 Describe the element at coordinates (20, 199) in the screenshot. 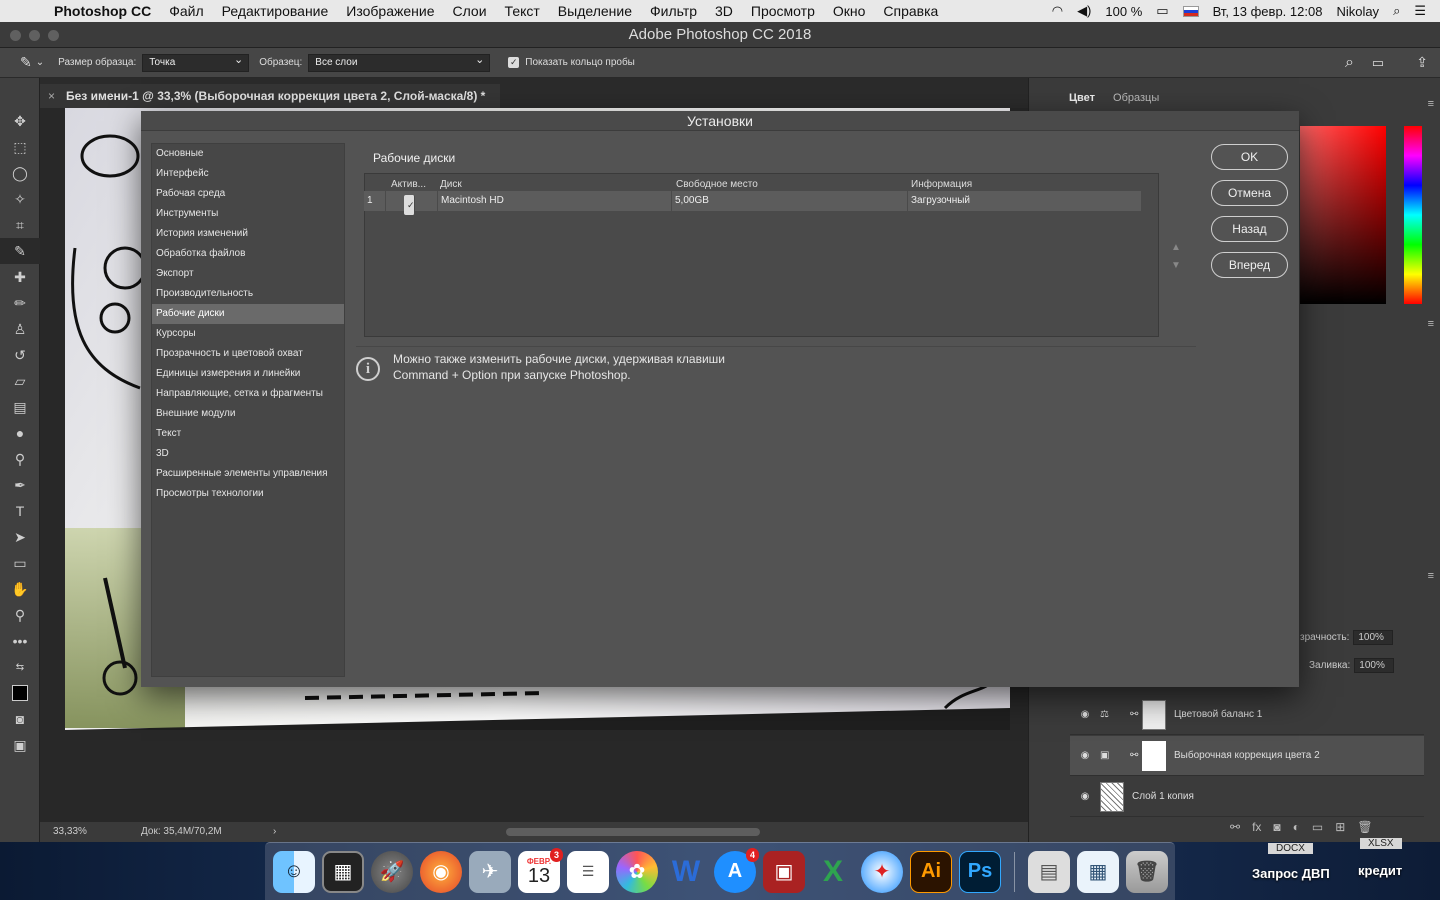

I see `quick-selection-tool-icon: ✧` at that location.